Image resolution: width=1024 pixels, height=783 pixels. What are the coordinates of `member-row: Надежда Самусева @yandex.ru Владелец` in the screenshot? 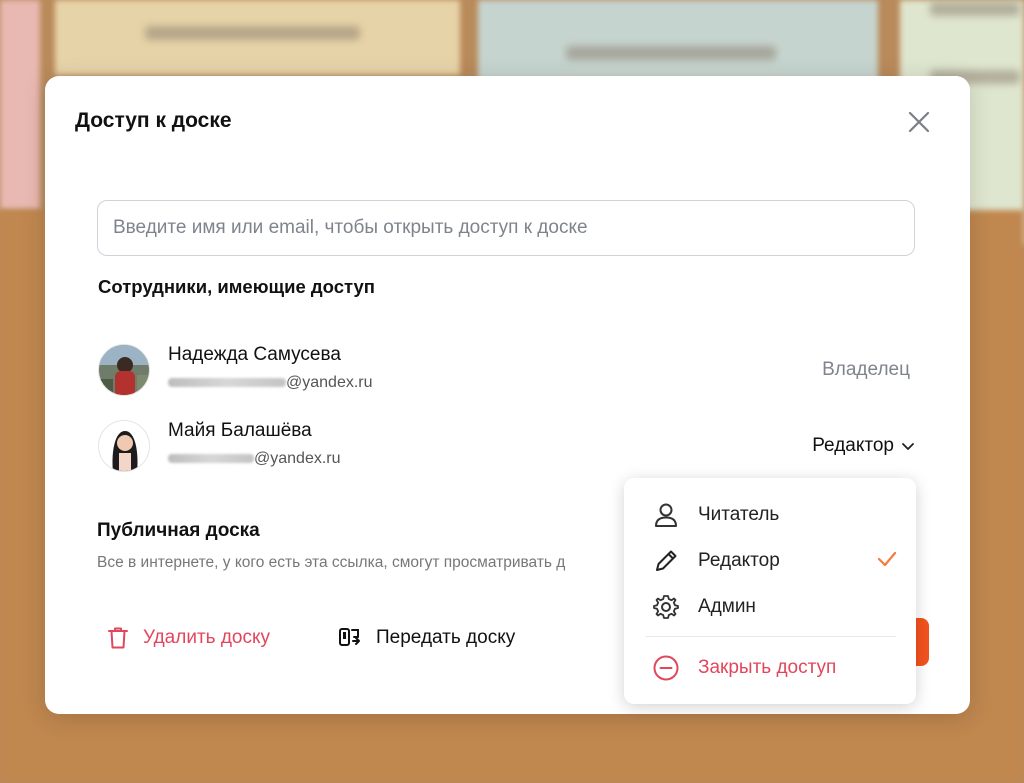 It's located at (513, 372).